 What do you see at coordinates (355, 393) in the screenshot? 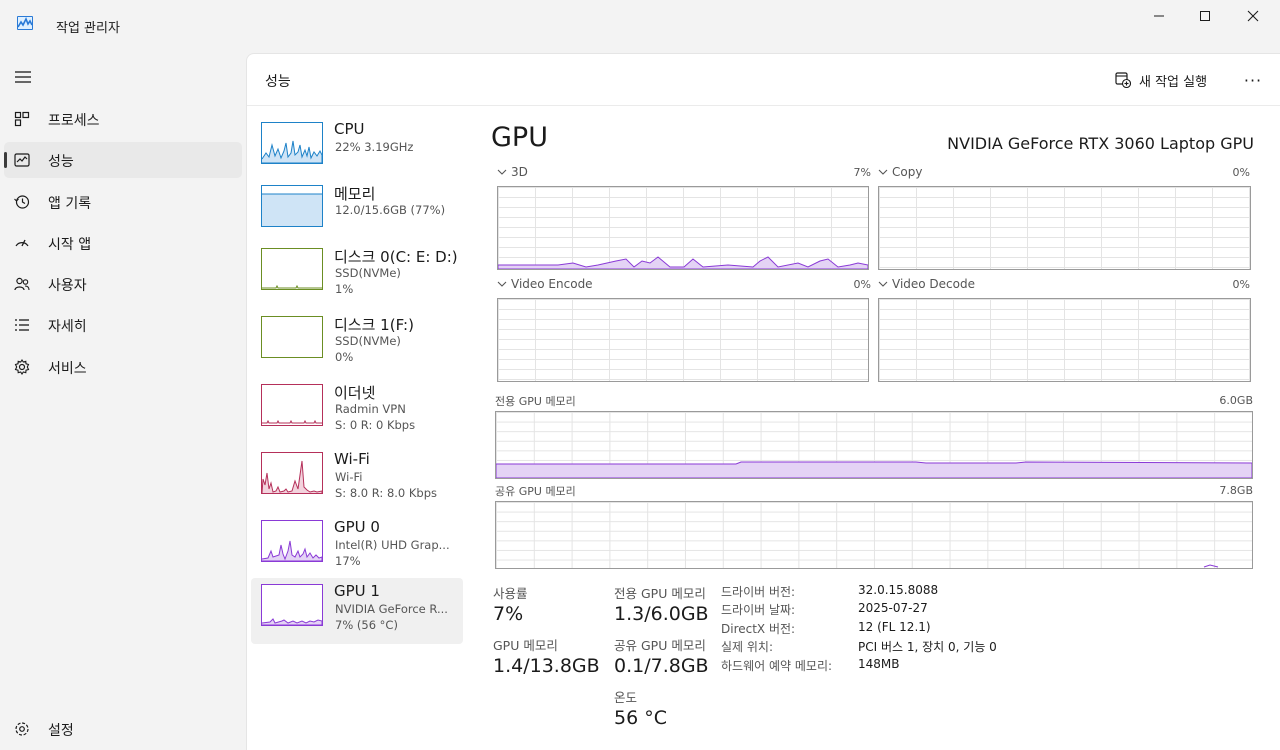
I see `device-name: 이더넷` at bounding box center [355, 393].